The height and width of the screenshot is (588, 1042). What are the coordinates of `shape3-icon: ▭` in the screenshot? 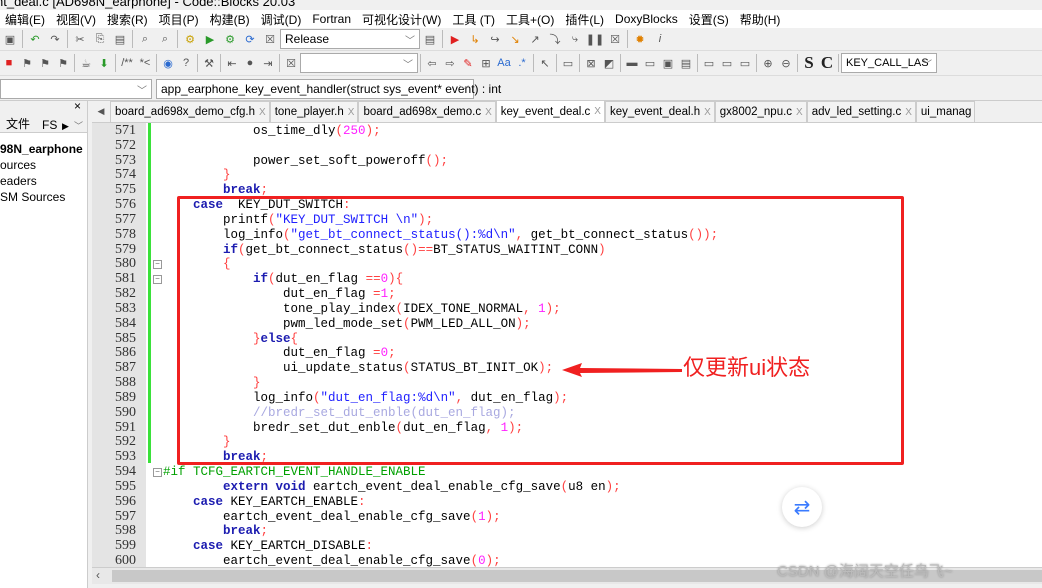 It's located at (745, 63).